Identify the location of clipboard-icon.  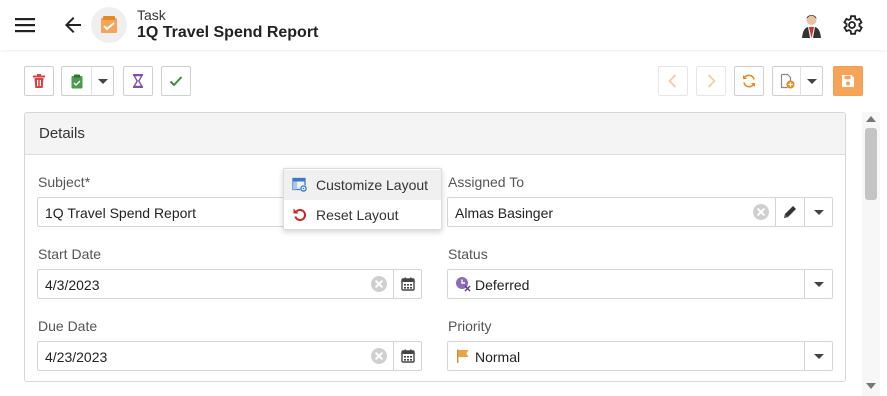
(76, 81).